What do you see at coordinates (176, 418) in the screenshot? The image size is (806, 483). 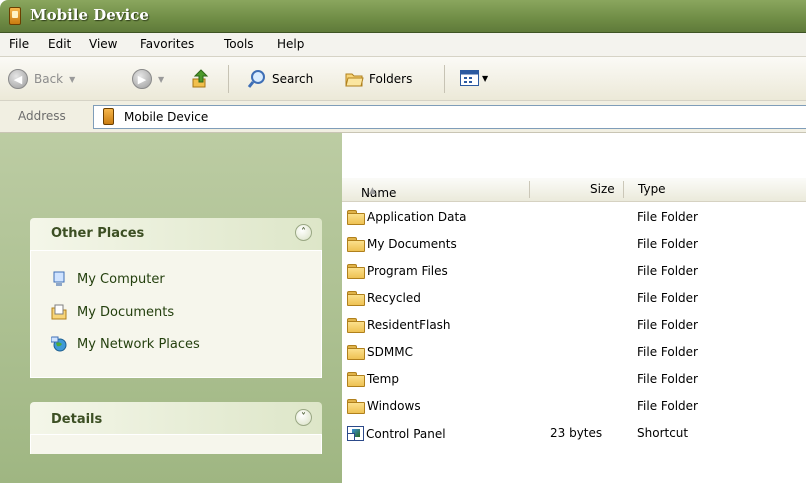 I see `details-header: Details ˅` at bounding box center [176, 418].